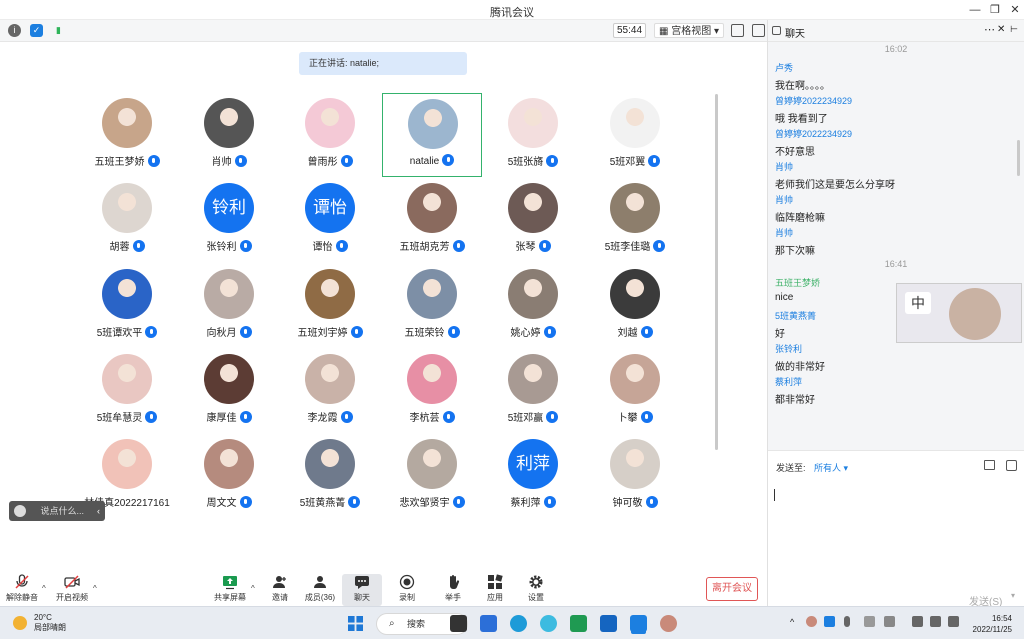 The image size is (1024, 639). Describe the element at coordinates (732, 589) in the screenshot. I see `leave-meeting-button: 离开会议` at that location.